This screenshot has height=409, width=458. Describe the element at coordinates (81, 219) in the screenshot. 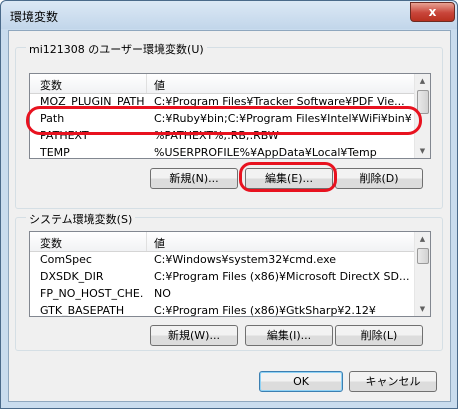

I see `system-variables-label: システム環境変数(S)` at that location.